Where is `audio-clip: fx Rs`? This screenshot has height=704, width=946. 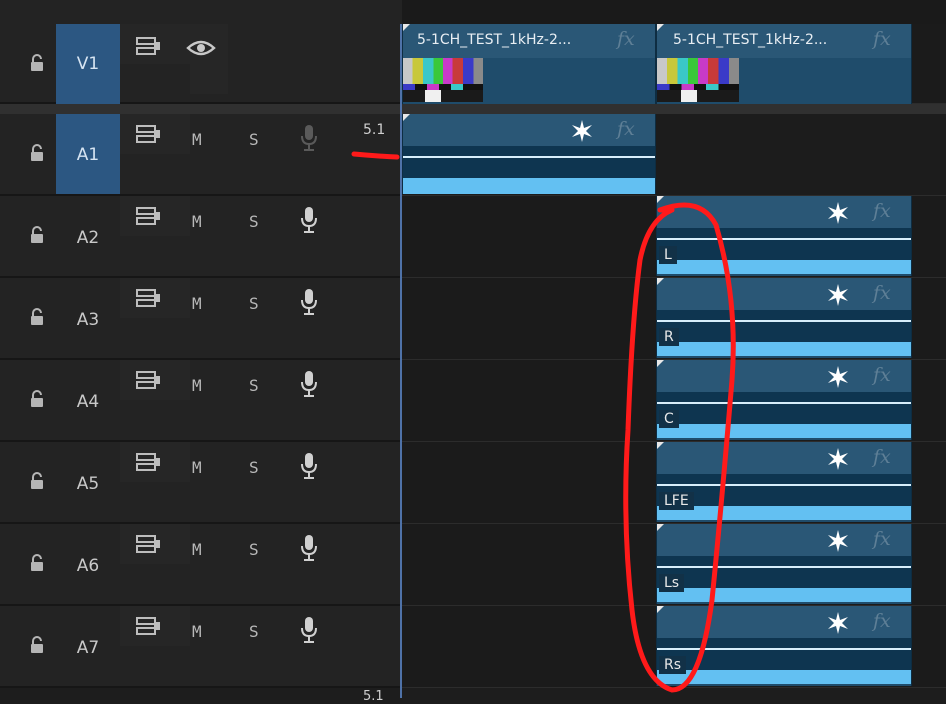 audio-clip: fx Rs is located at coordinates (784, 646).